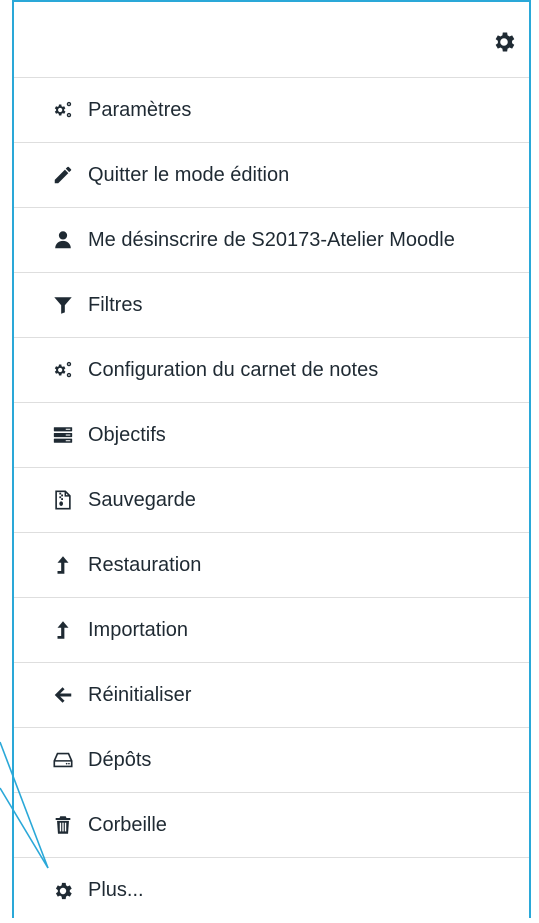 Image resolution: width=539 pixels, height=923 pixels. I want to click on pencil-icon, so click(63, 175).